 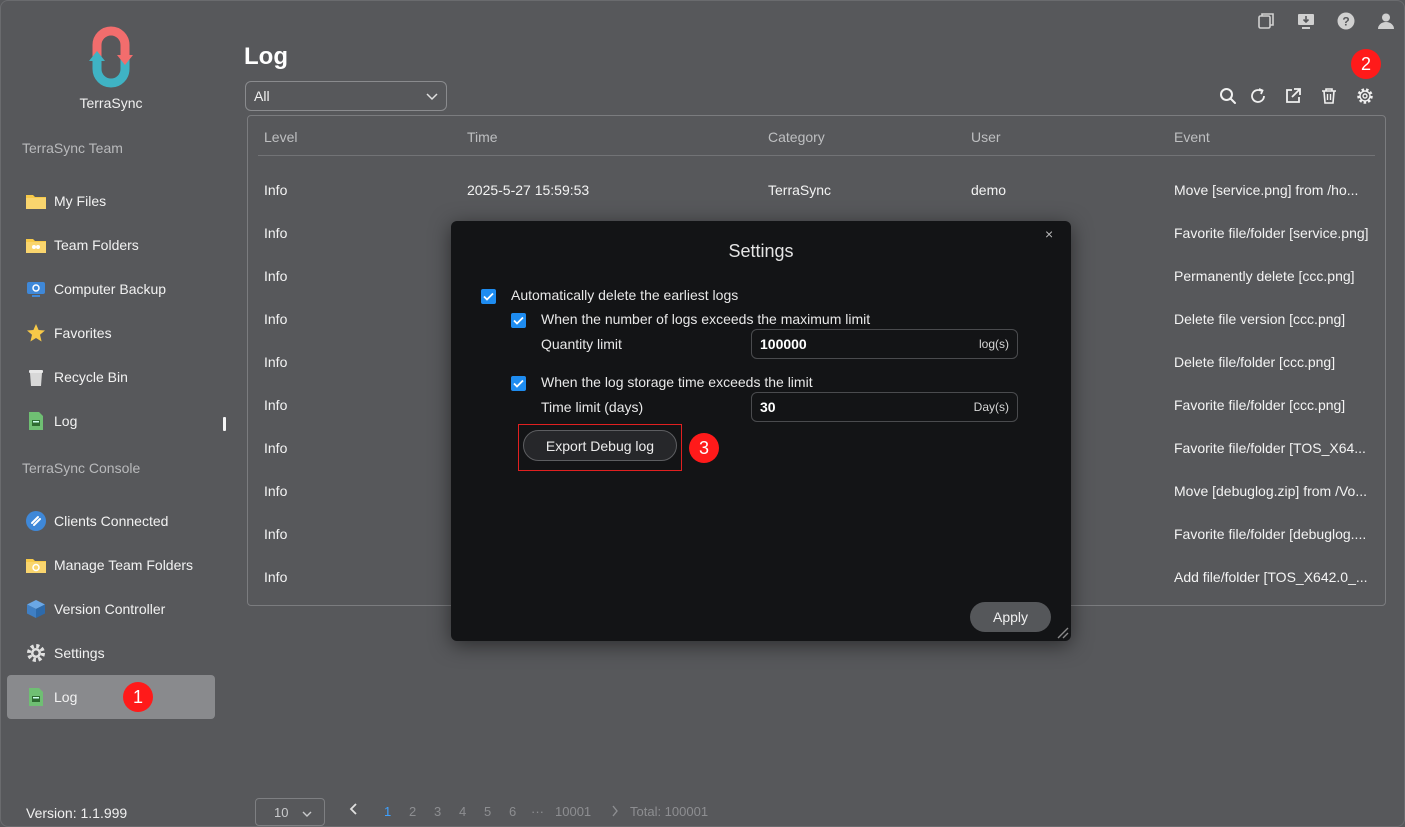 I want to click on sidebar-item-label: Settings, so click(x=79, y=653).